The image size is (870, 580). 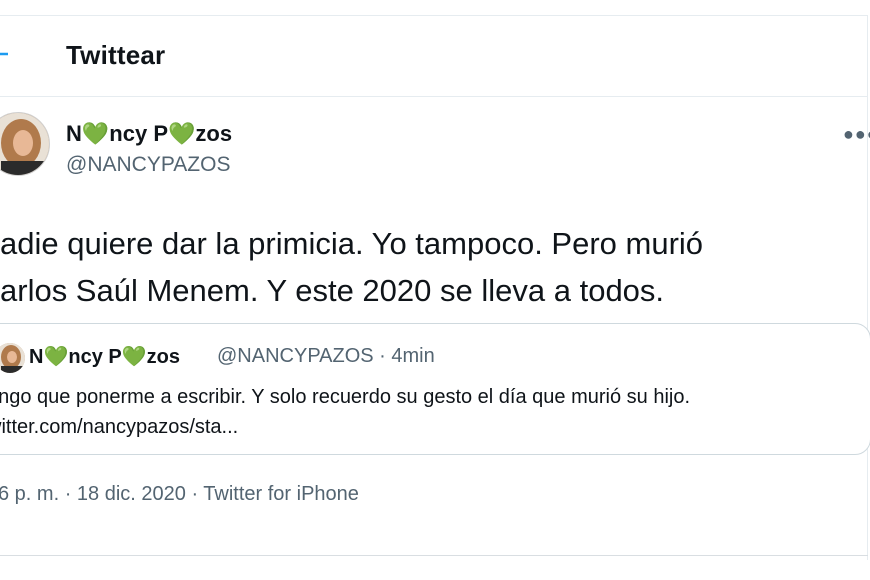 What do you see at coordinates (433, 56) in the screenshot?
I see `page-header: Twittear` at bounding box center [433, 56].